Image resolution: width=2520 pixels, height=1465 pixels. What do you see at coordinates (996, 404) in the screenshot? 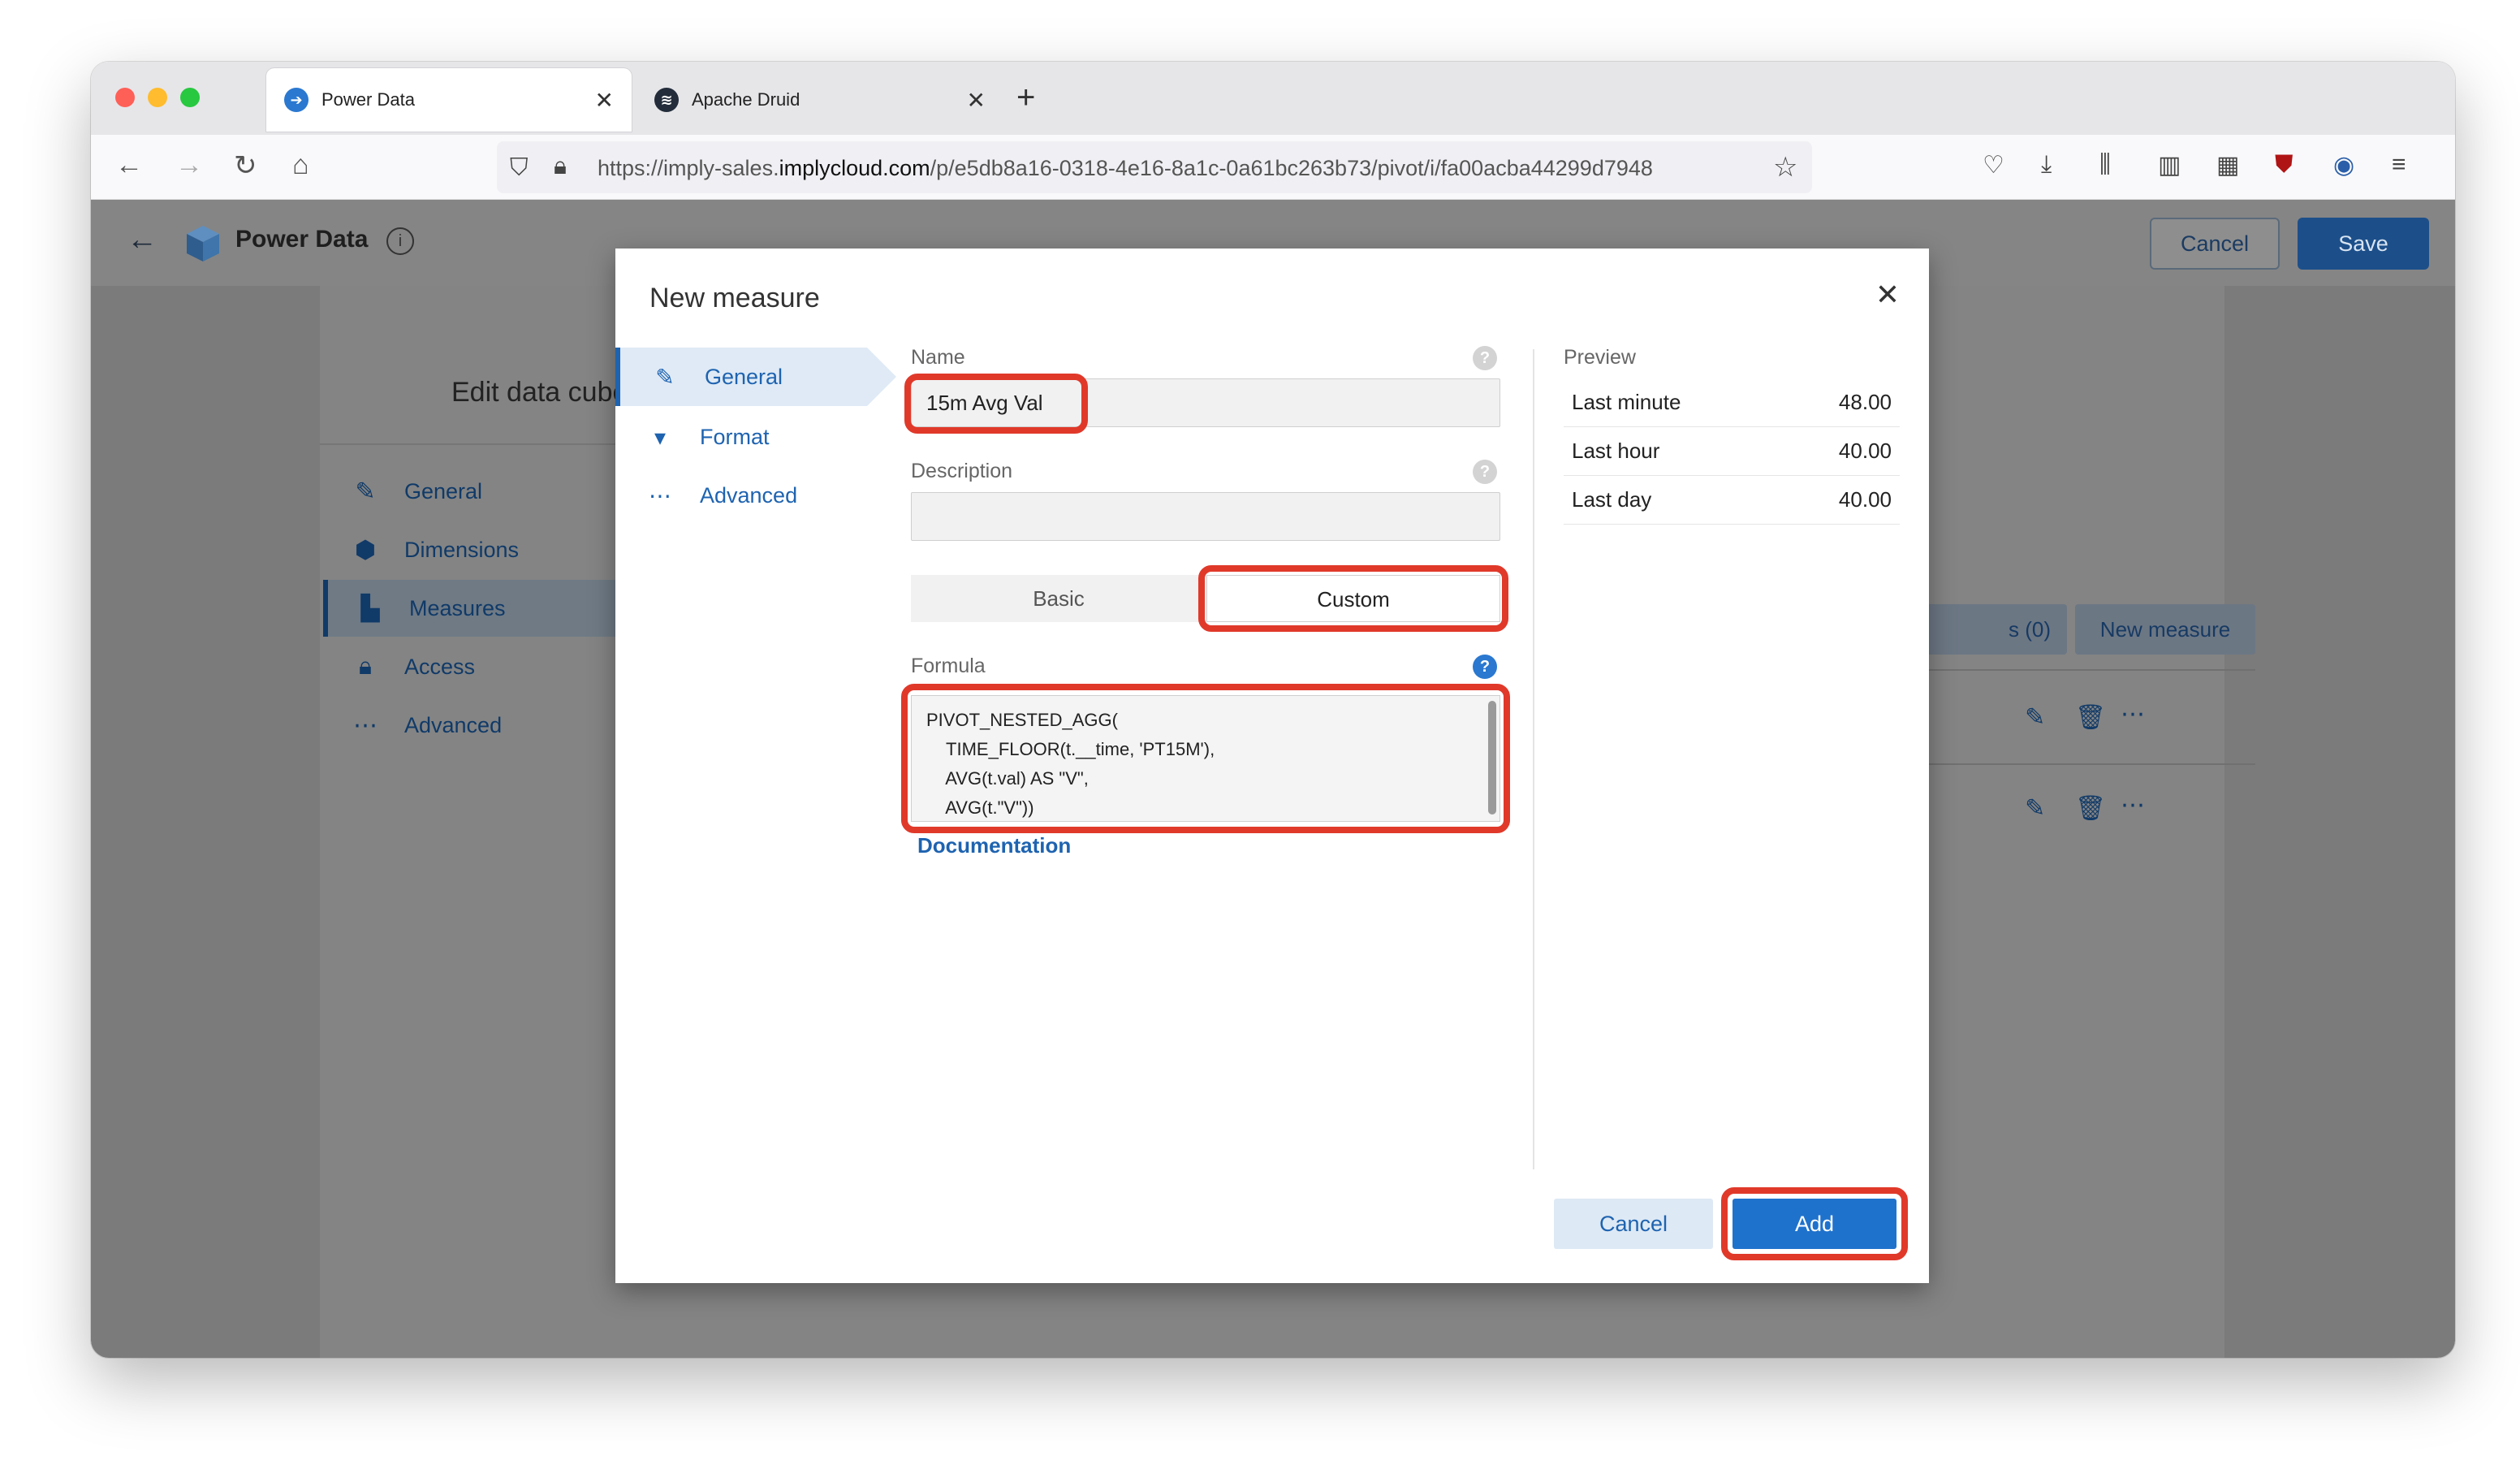
I see `highlight-name` at bounding box center [996, 404].